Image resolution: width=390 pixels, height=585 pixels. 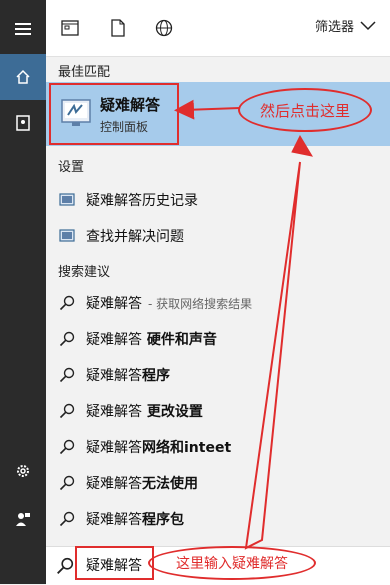 I want to click on suggestion-label: 疑难解答无法使用, so click(x=142, y=484).